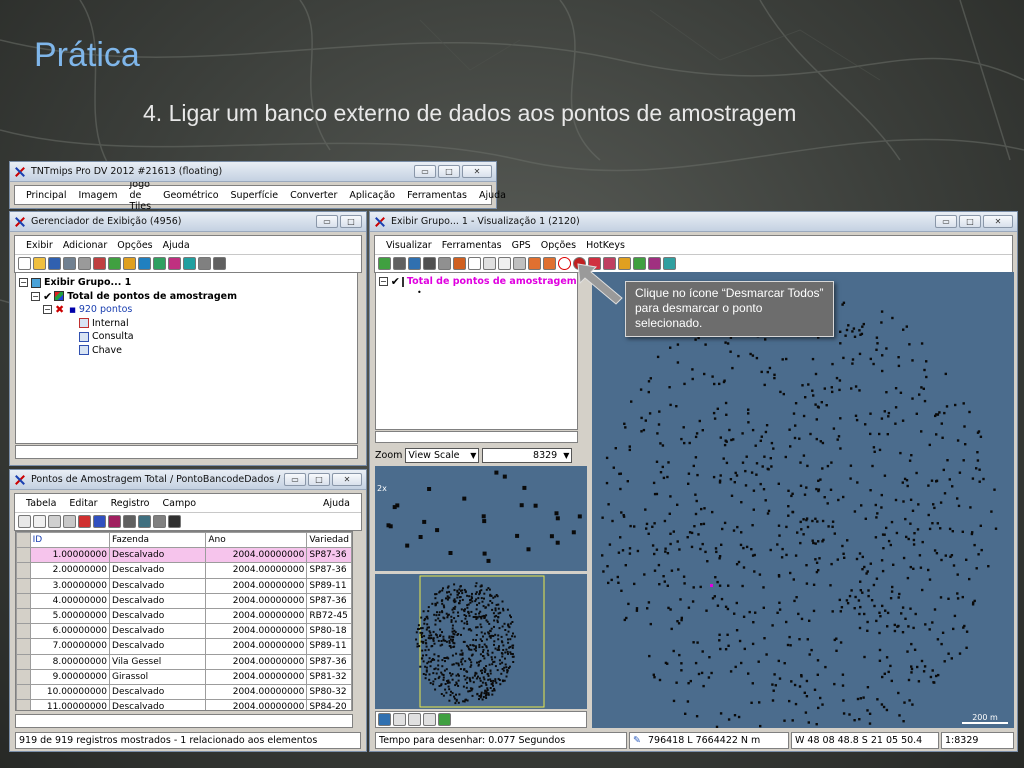  I want to click on previous-icon, so click(534, 263).